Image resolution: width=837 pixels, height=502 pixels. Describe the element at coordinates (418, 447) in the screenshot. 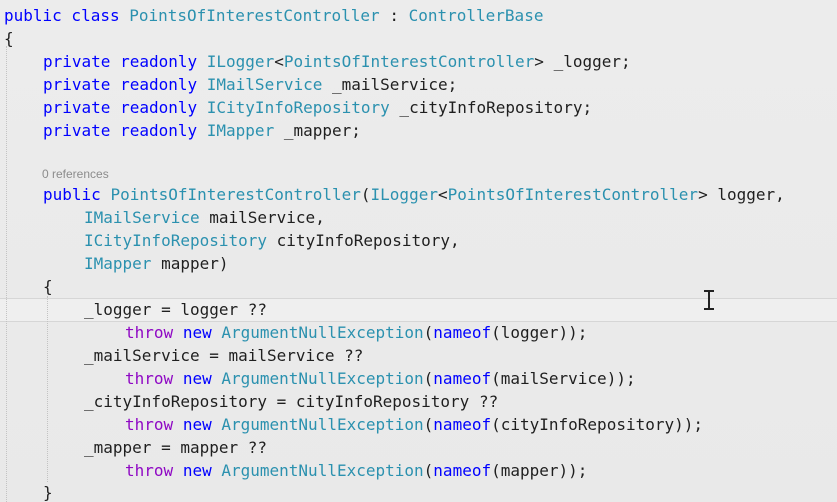

I see `code-line: _mapper = mapper ??` at that location.